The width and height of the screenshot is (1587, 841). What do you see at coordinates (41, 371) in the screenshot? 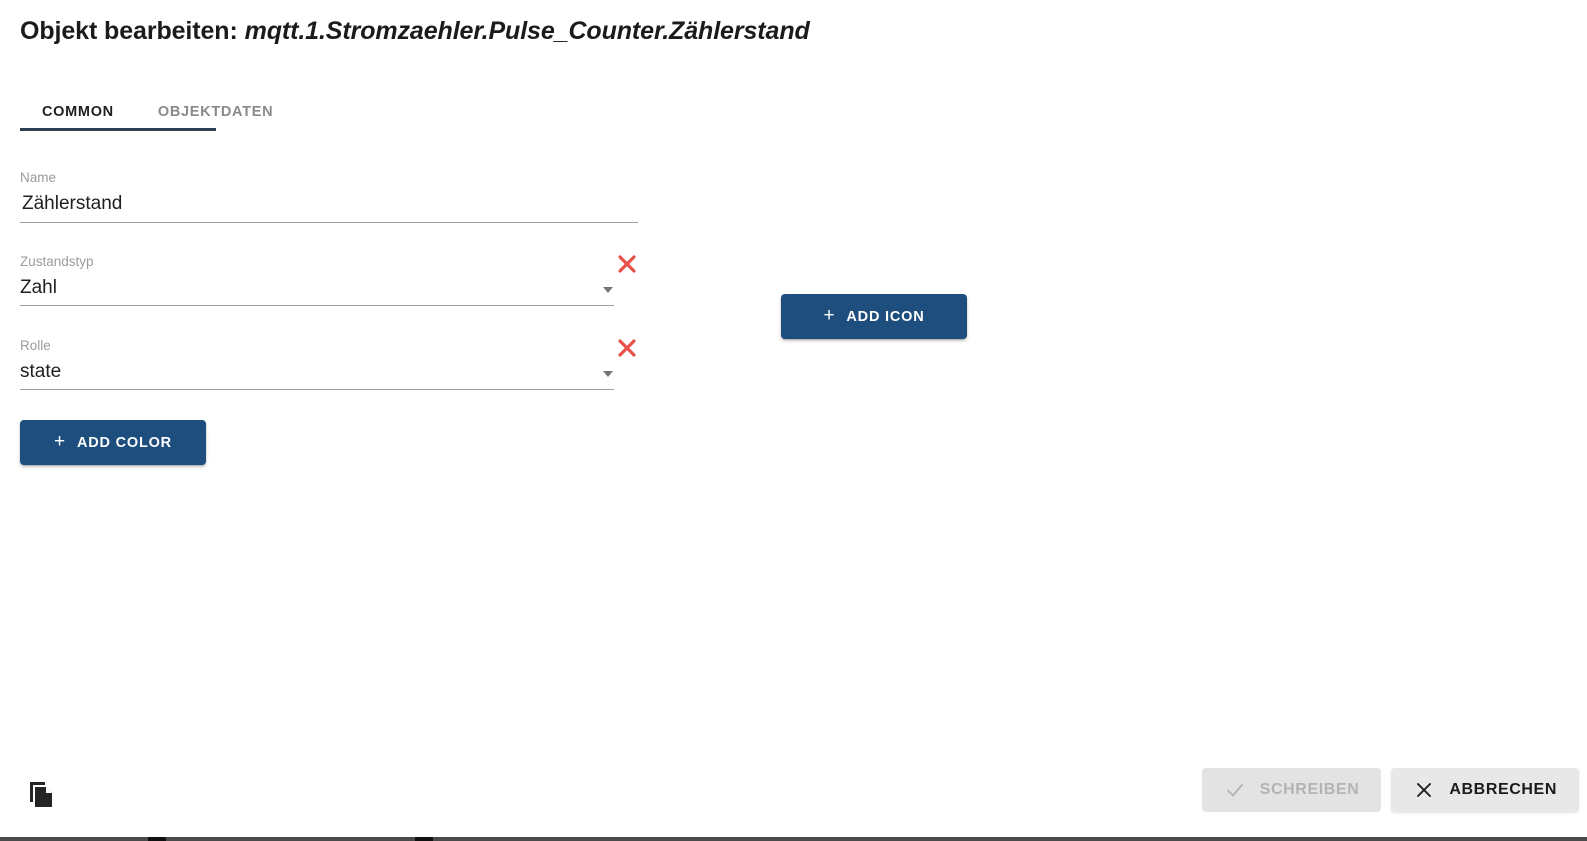
I see `role-value: state` at bounding box center [41, 371].